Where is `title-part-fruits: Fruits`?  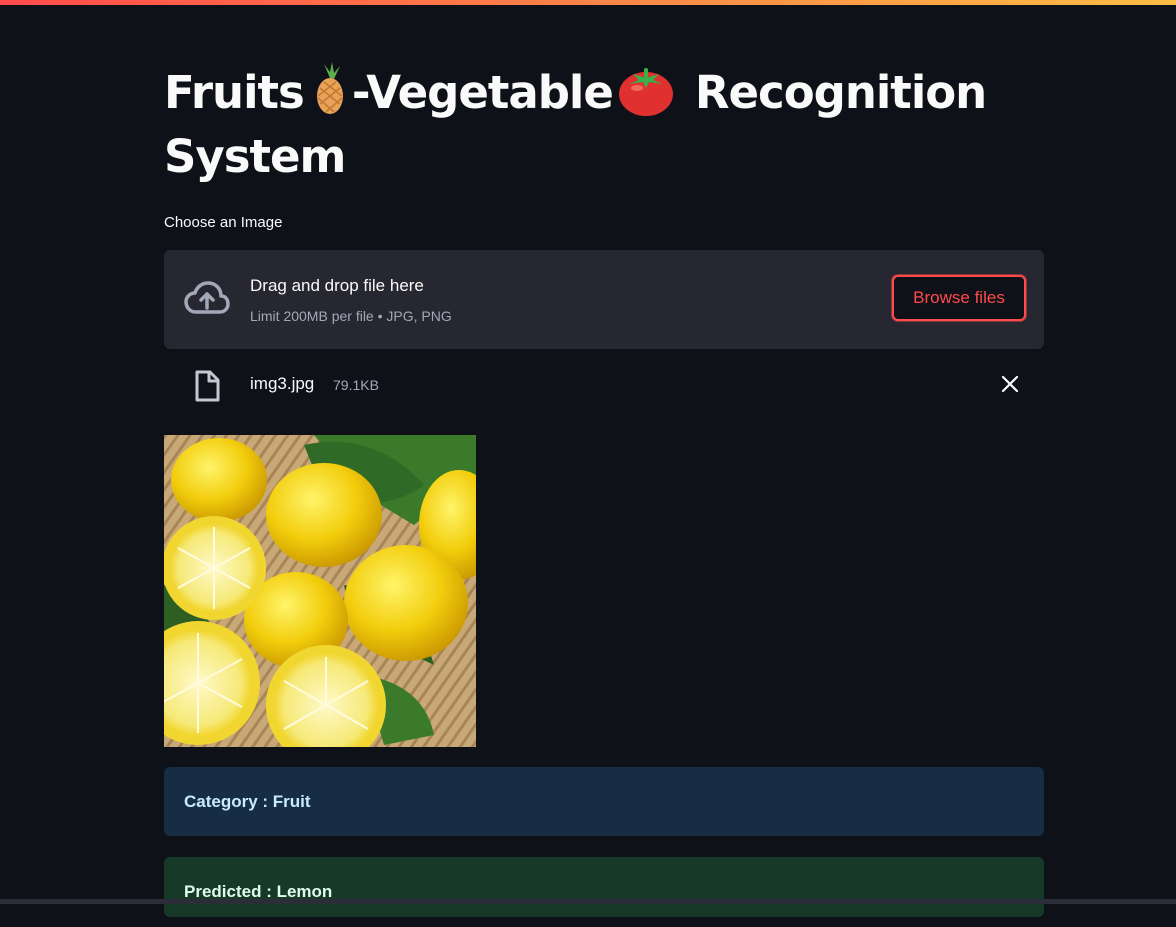 title-part-fruits: Fruits is located at coordinates (234, 92).